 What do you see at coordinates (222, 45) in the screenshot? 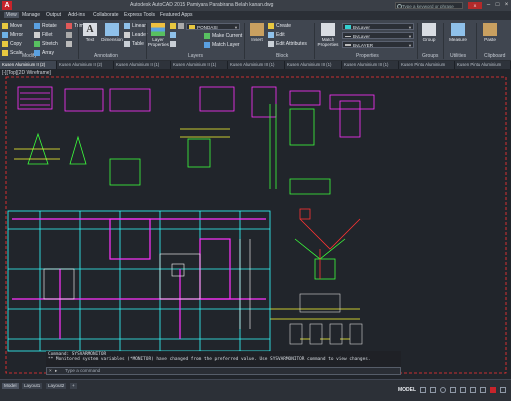
I see `match-layer-button: Match Layer` at bounding box center [222, 45].